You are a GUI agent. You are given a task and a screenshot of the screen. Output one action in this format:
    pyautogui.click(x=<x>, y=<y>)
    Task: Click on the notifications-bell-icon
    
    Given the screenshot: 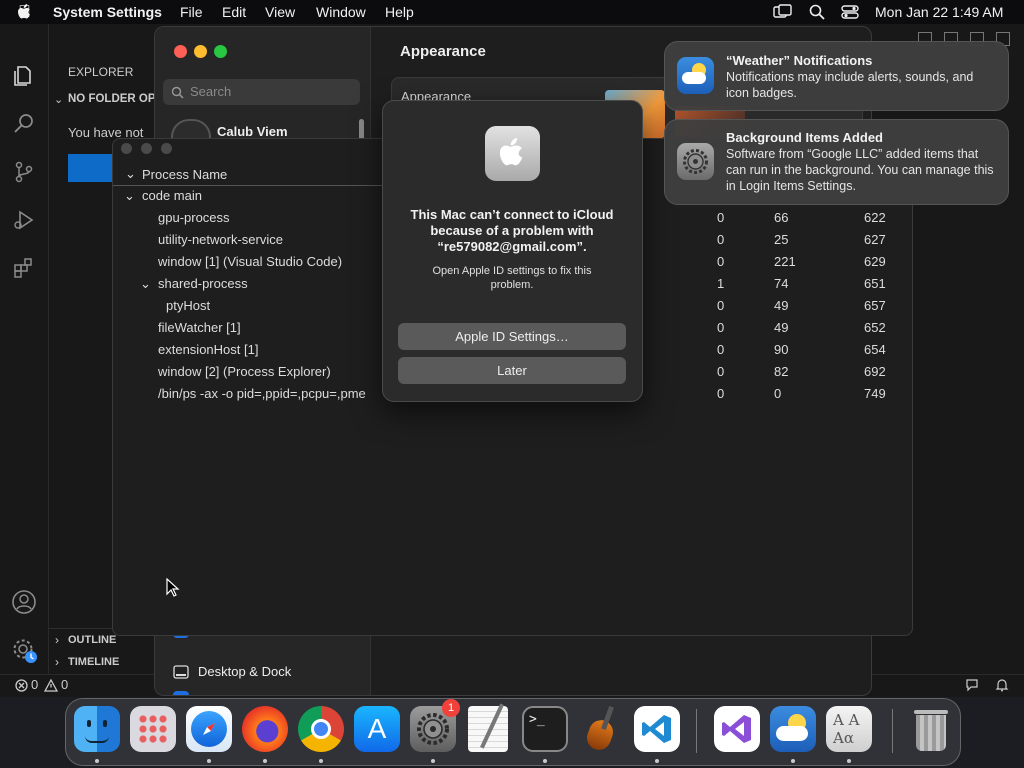 What is the action you would take?
    pyautogui.click(x=1002, y=685)
    